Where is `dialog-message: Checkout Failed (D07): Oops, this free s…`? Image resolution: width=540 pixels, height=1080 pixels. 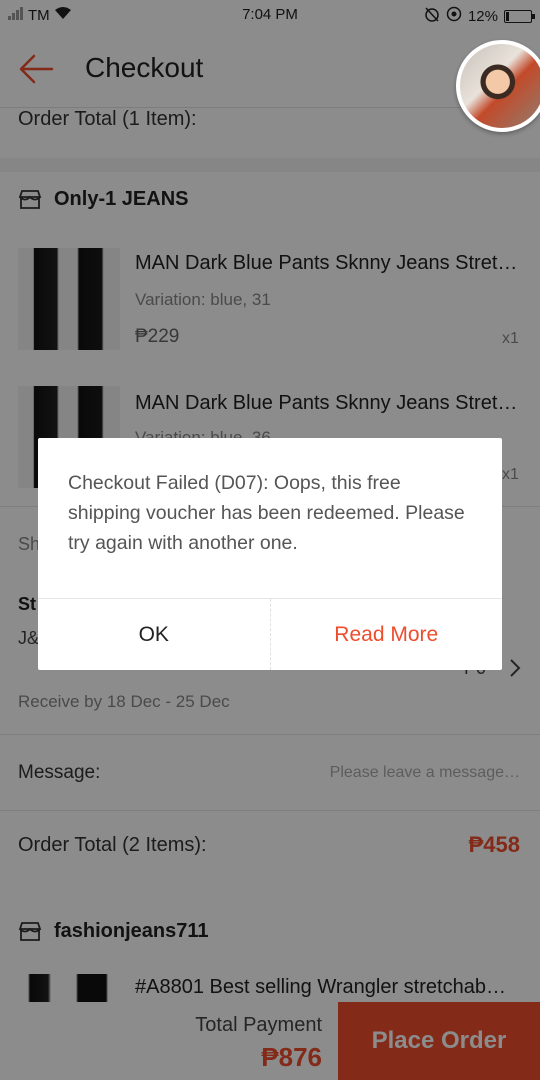
dialog-message: Checkout Failed (D07): Oops, this free s… is located at coordinates (266, 513).